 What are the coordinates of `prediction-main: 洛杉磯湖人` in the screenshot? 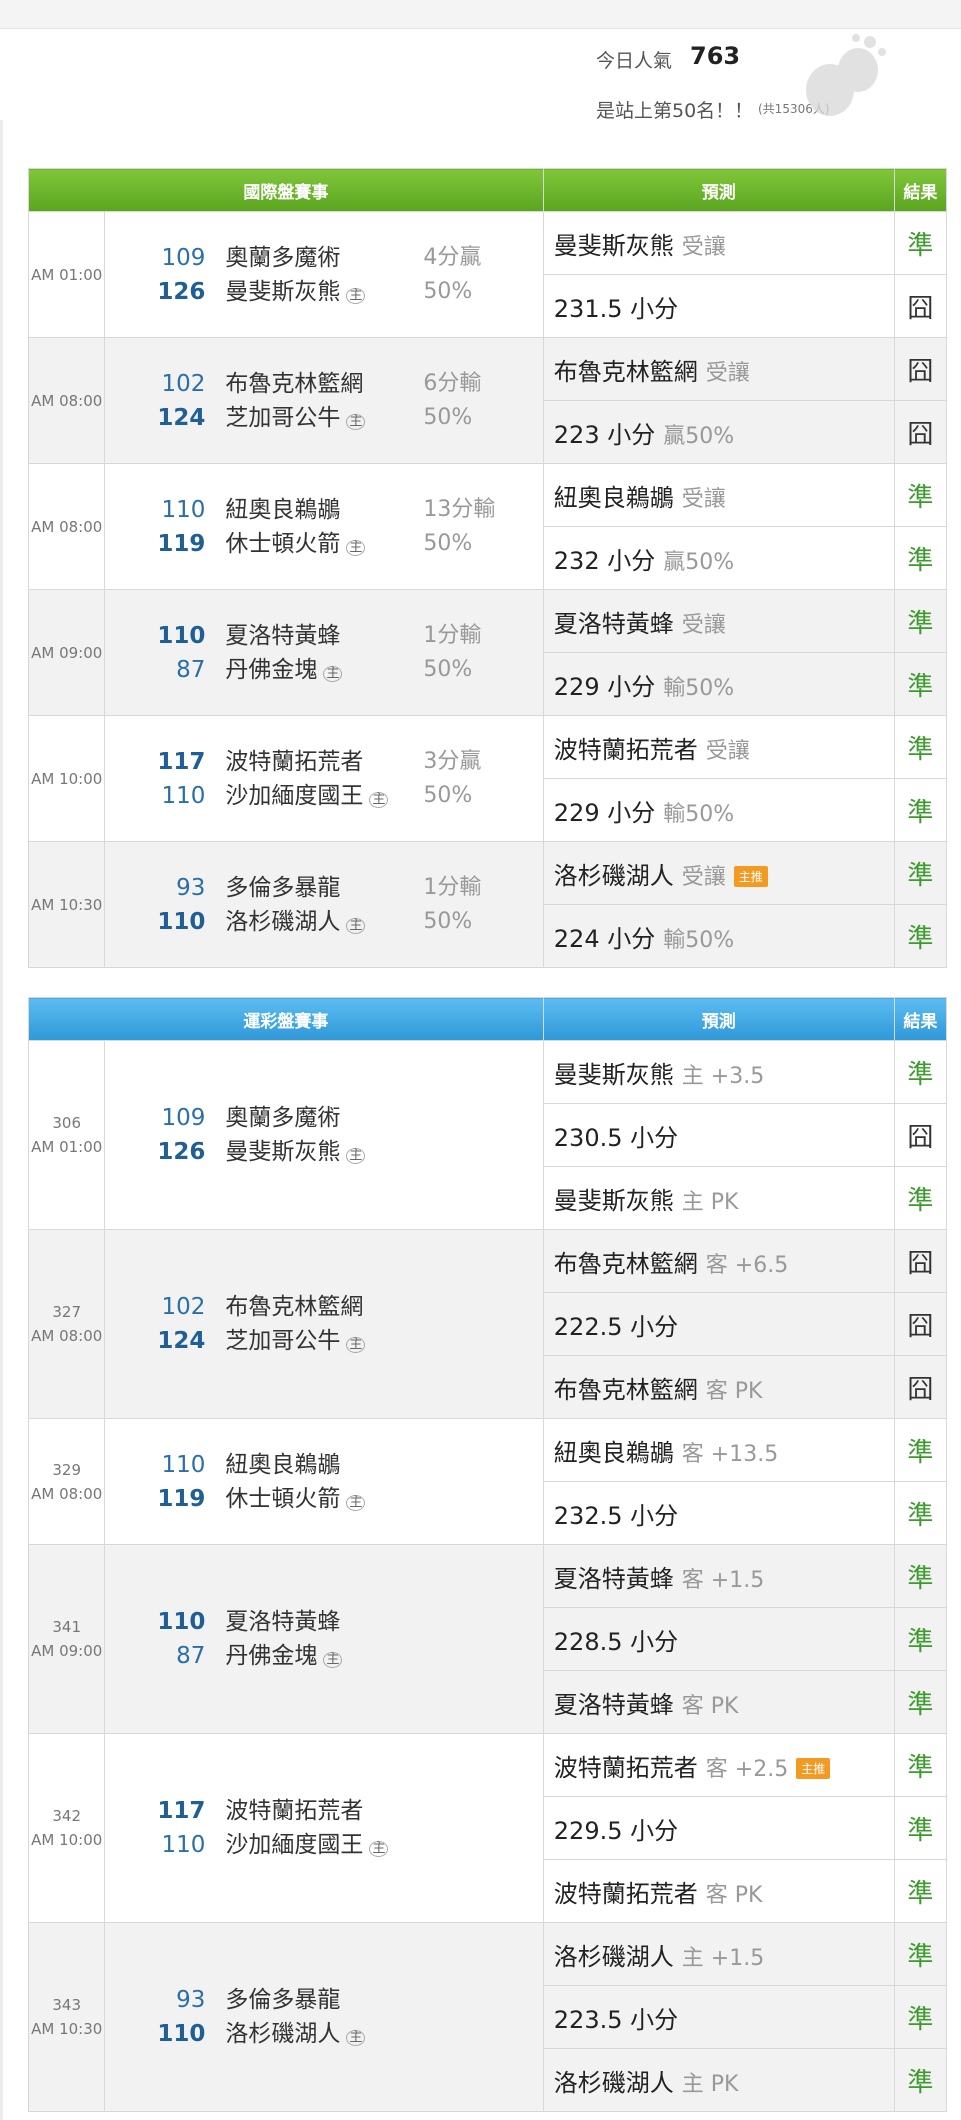 It's located at (613, 875).